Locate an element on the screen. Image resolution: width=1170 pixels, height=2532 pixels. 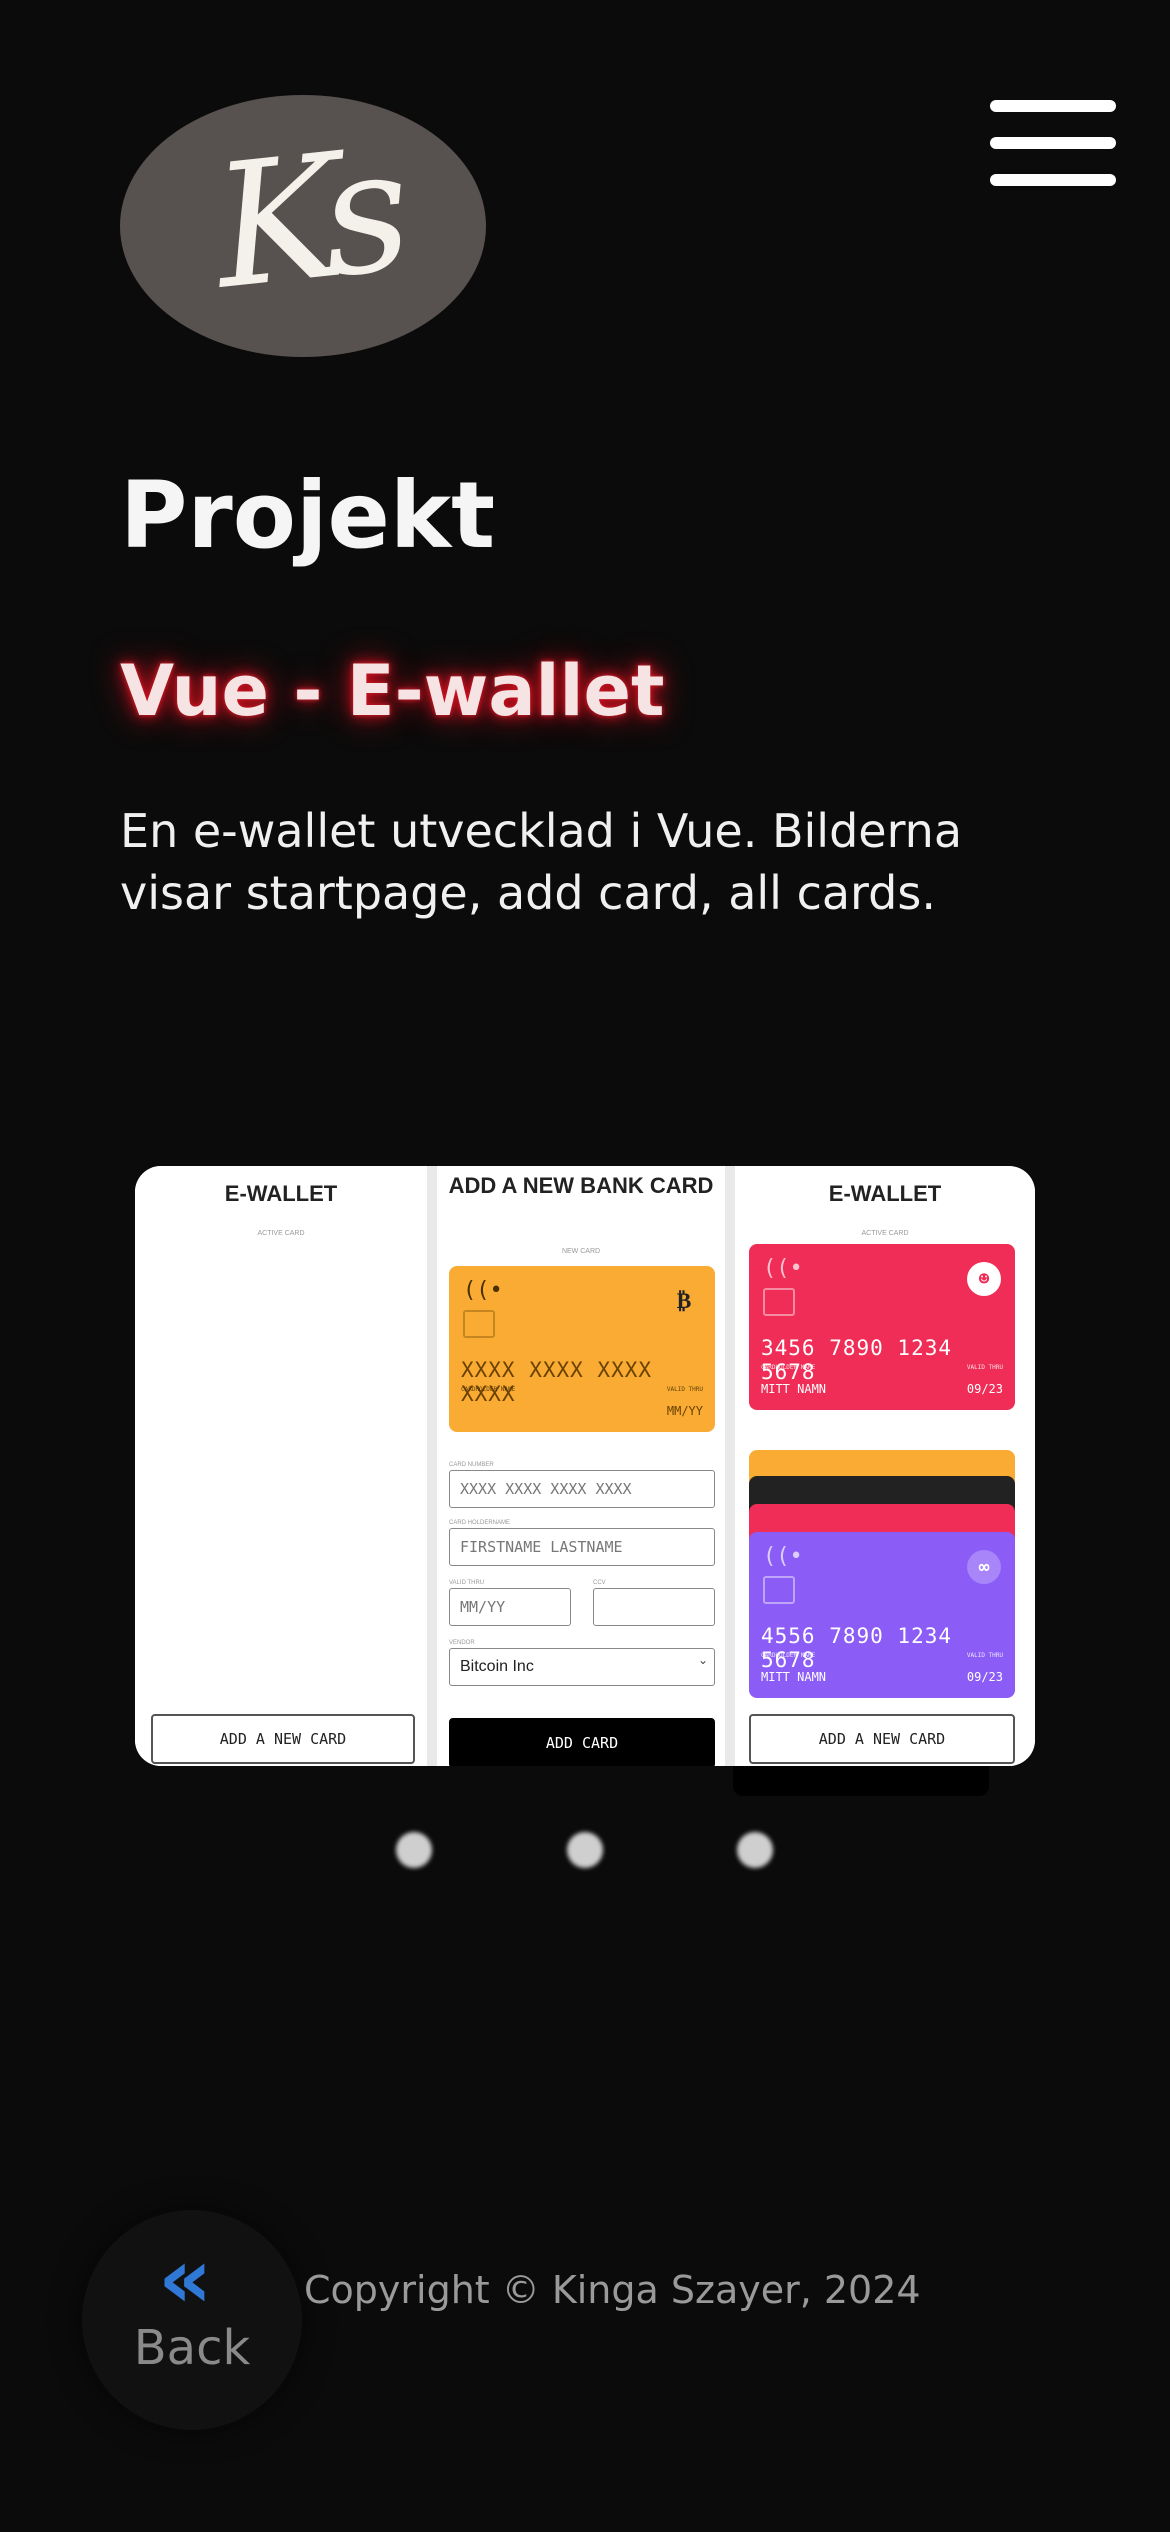
card-number-field: XXXX XXXX XXXX XXXX is located at coordinates (582, 1489).